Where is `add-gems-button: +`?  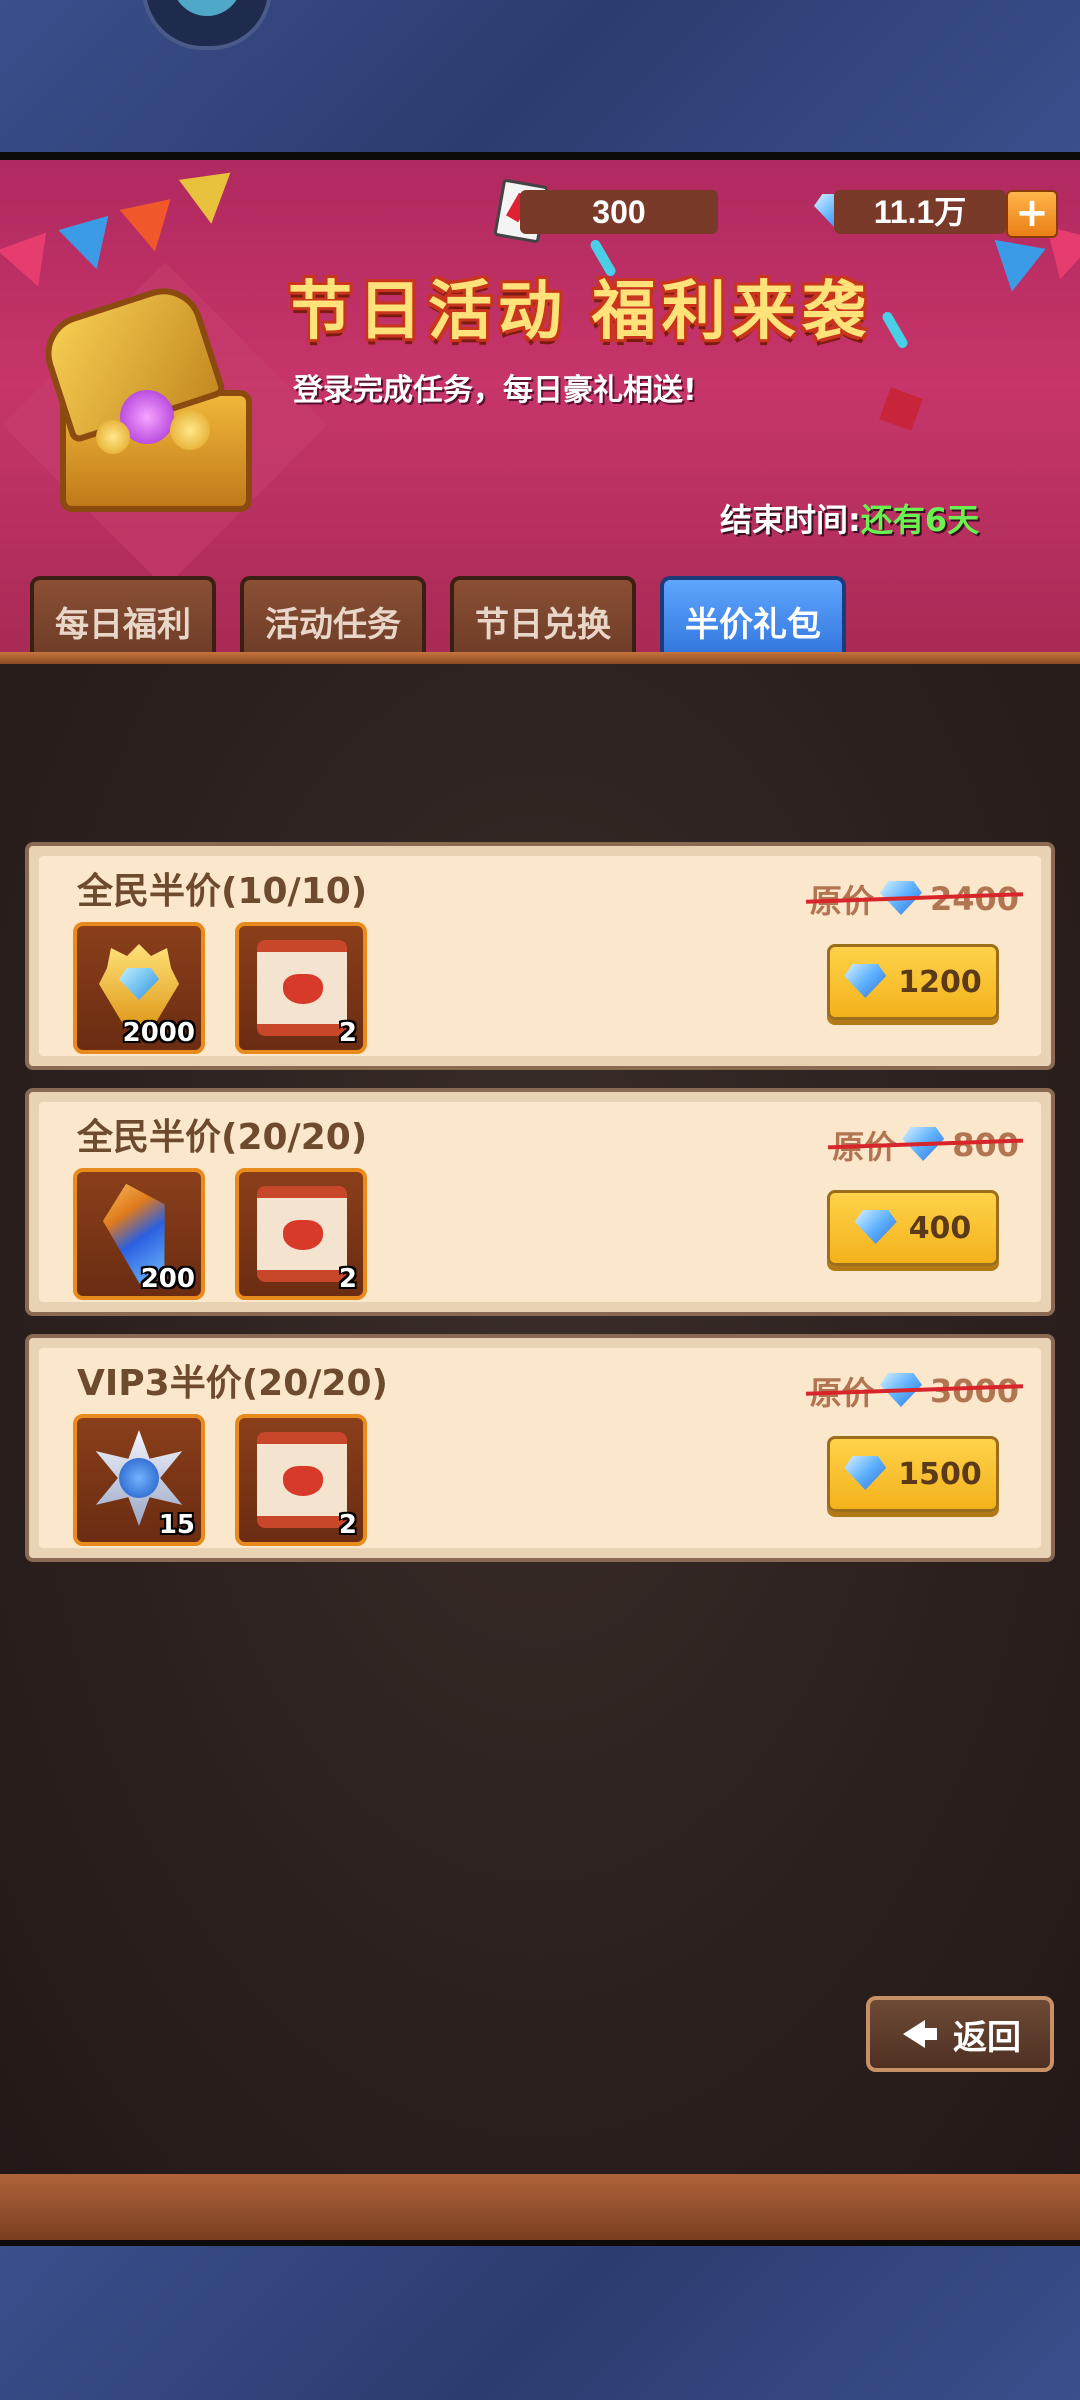
add-gems-button: + is located at coordinates (1032, 214).